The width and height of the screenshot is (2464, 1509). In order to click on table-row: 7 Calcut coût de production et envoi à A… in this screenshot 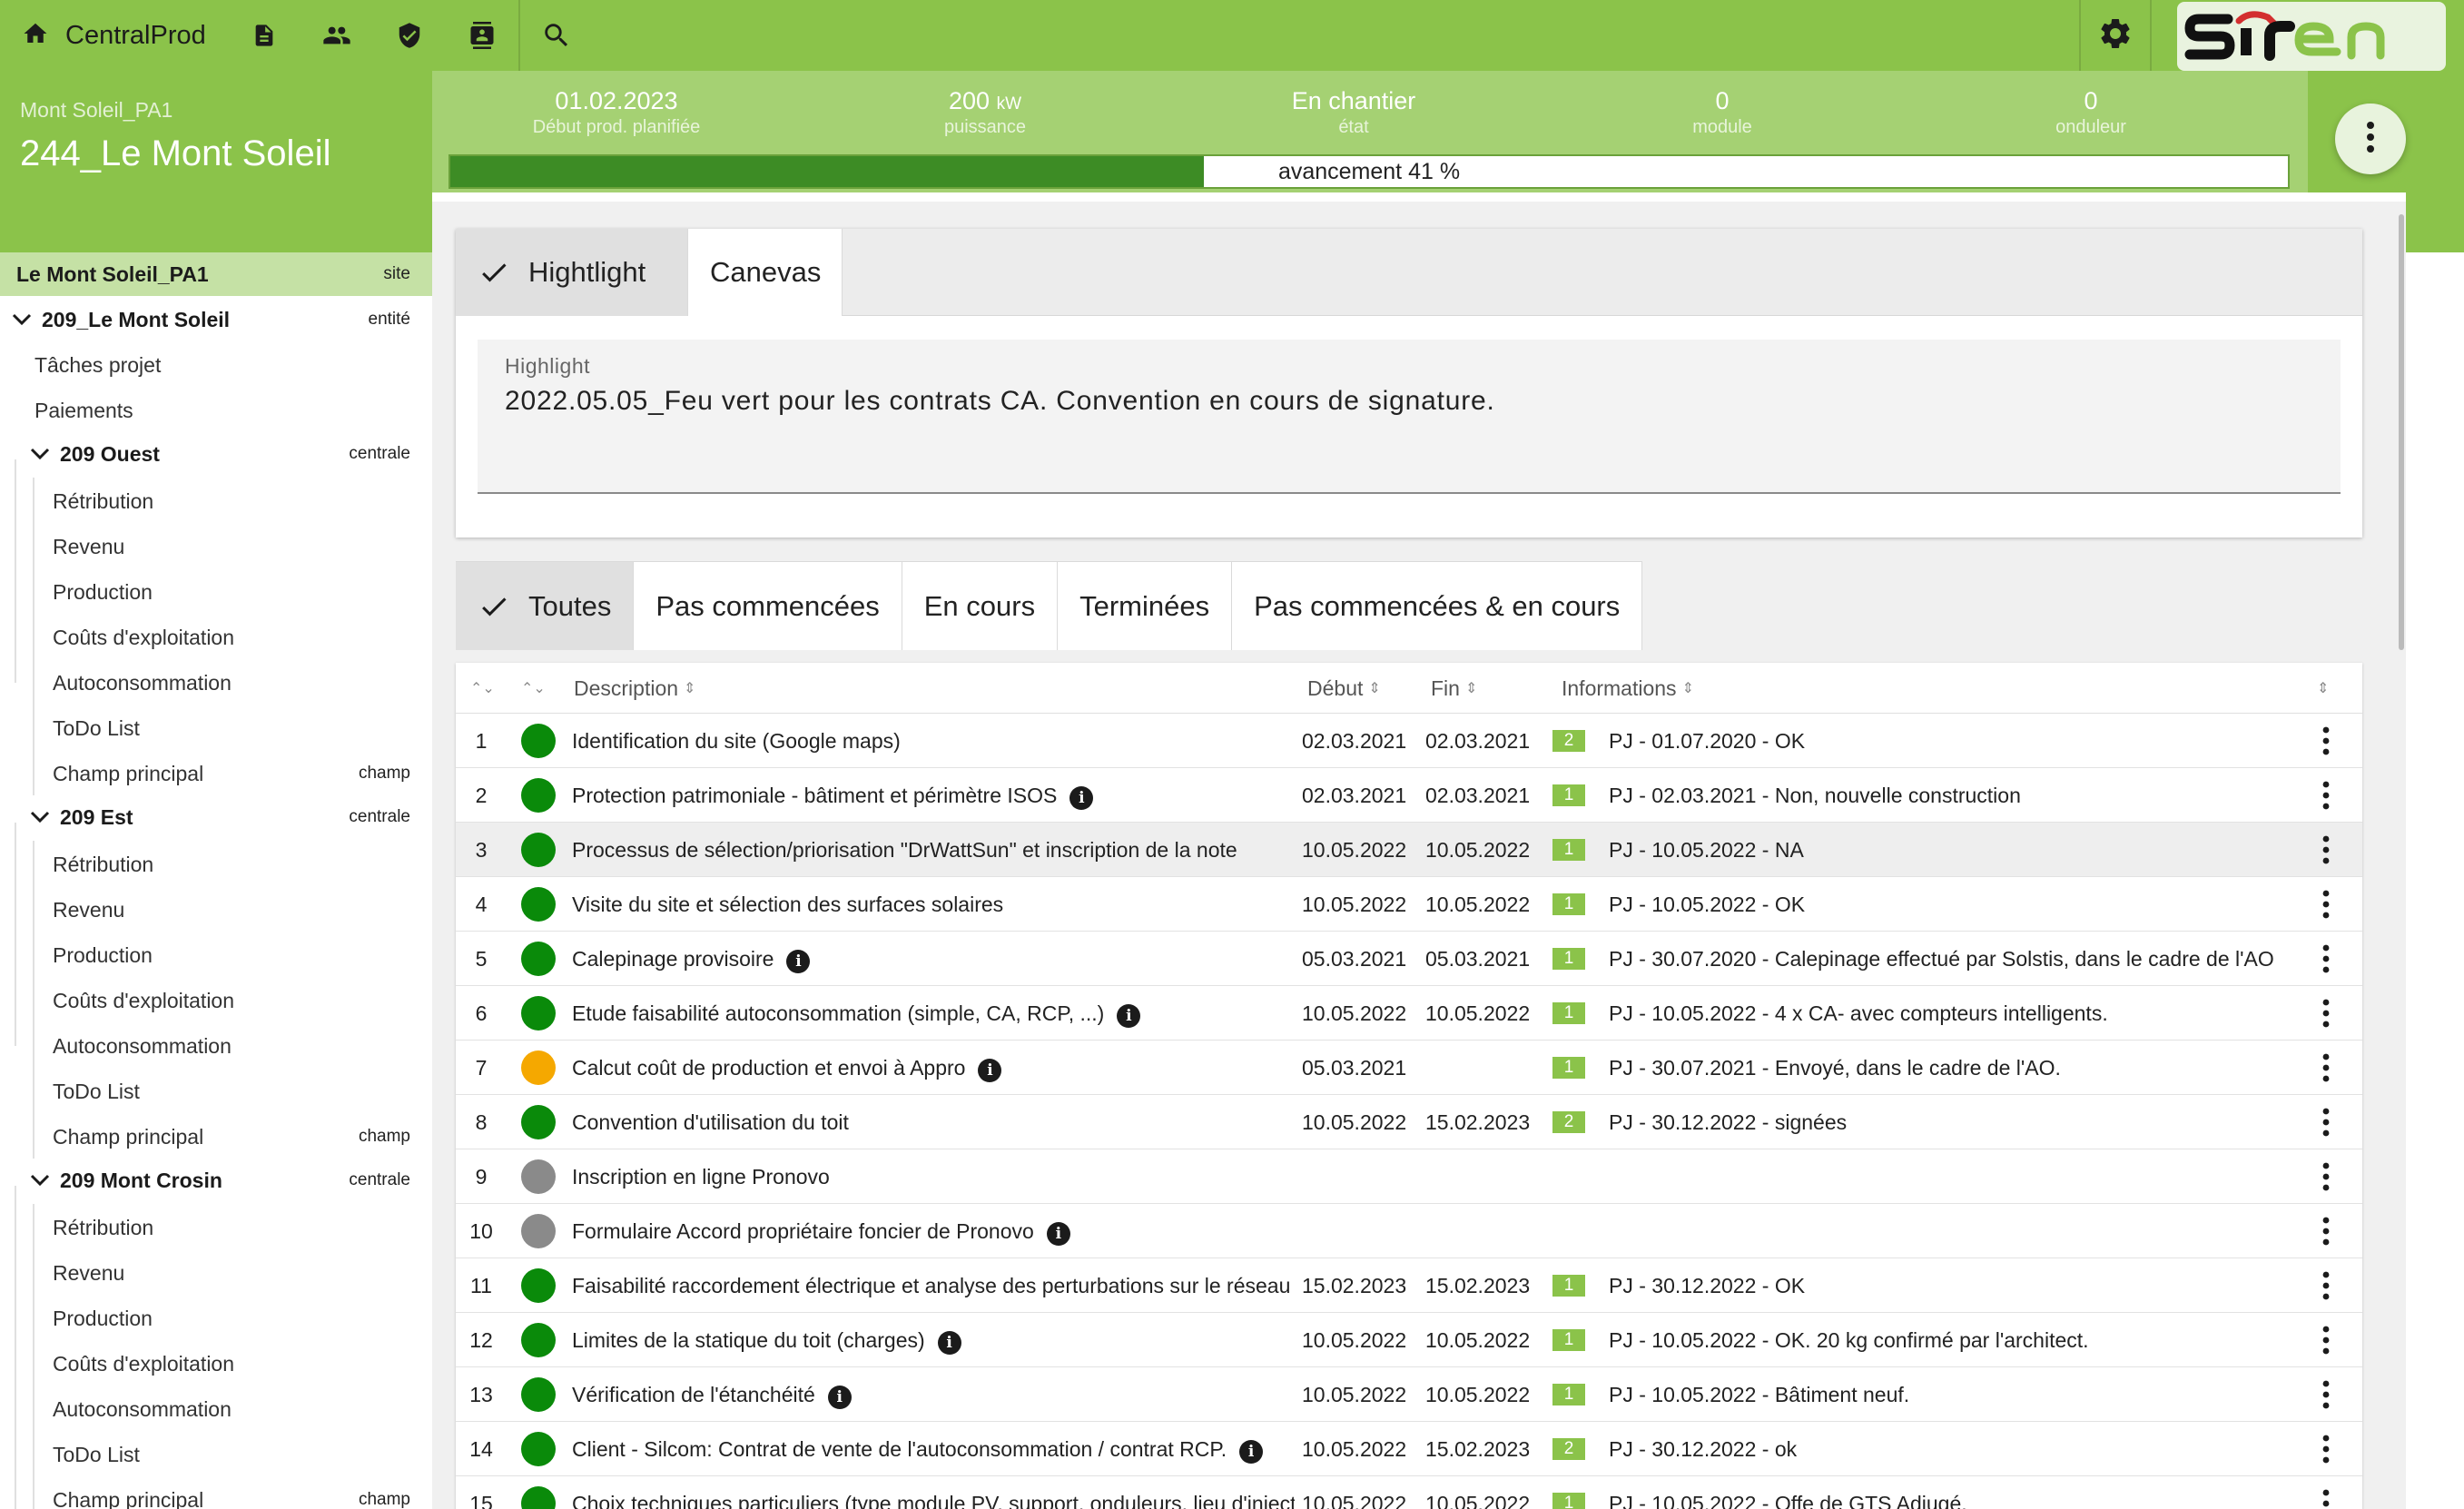, I will do `click(1409, 1068)`.